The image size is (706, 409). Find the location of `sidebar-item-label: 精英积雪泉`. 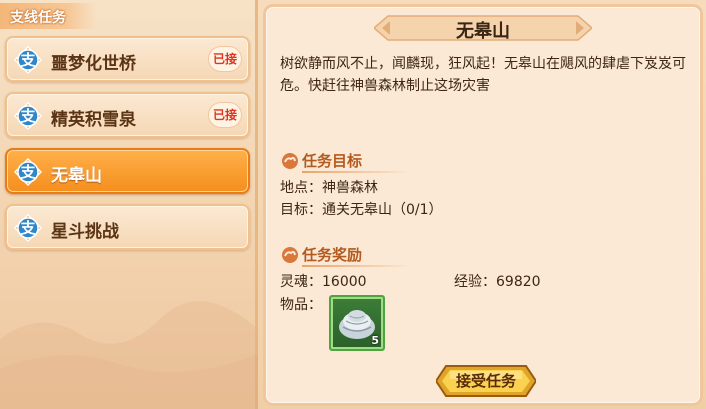

sidebar-item-label: 精英积雪泉 is located at coordinates (93, 120).